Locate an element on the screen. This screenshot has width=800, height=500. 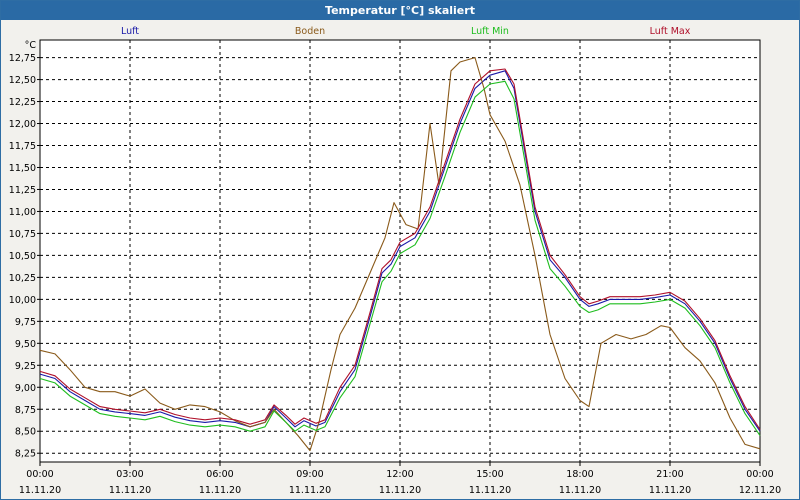
y-tick-label: 10,25 is located at coordinates (22, 278).